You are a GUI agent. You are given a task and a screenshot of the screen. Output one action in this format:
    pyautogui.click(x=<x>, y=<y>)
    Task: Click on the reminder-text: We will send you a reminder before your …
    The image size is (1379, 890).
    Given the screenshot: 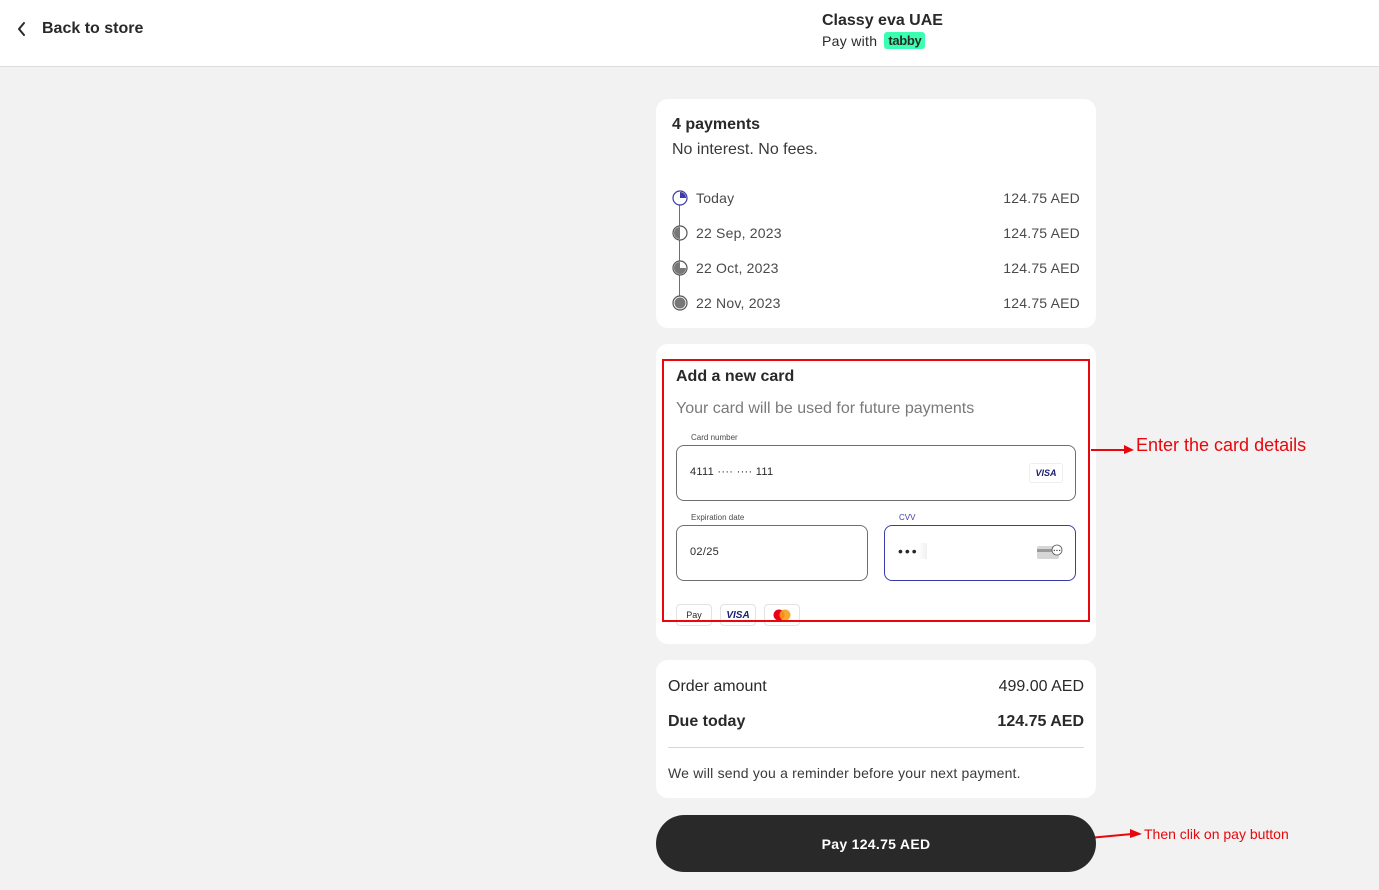 What is the action you would take?
    pyautogui.click(x=844, y=773)
    